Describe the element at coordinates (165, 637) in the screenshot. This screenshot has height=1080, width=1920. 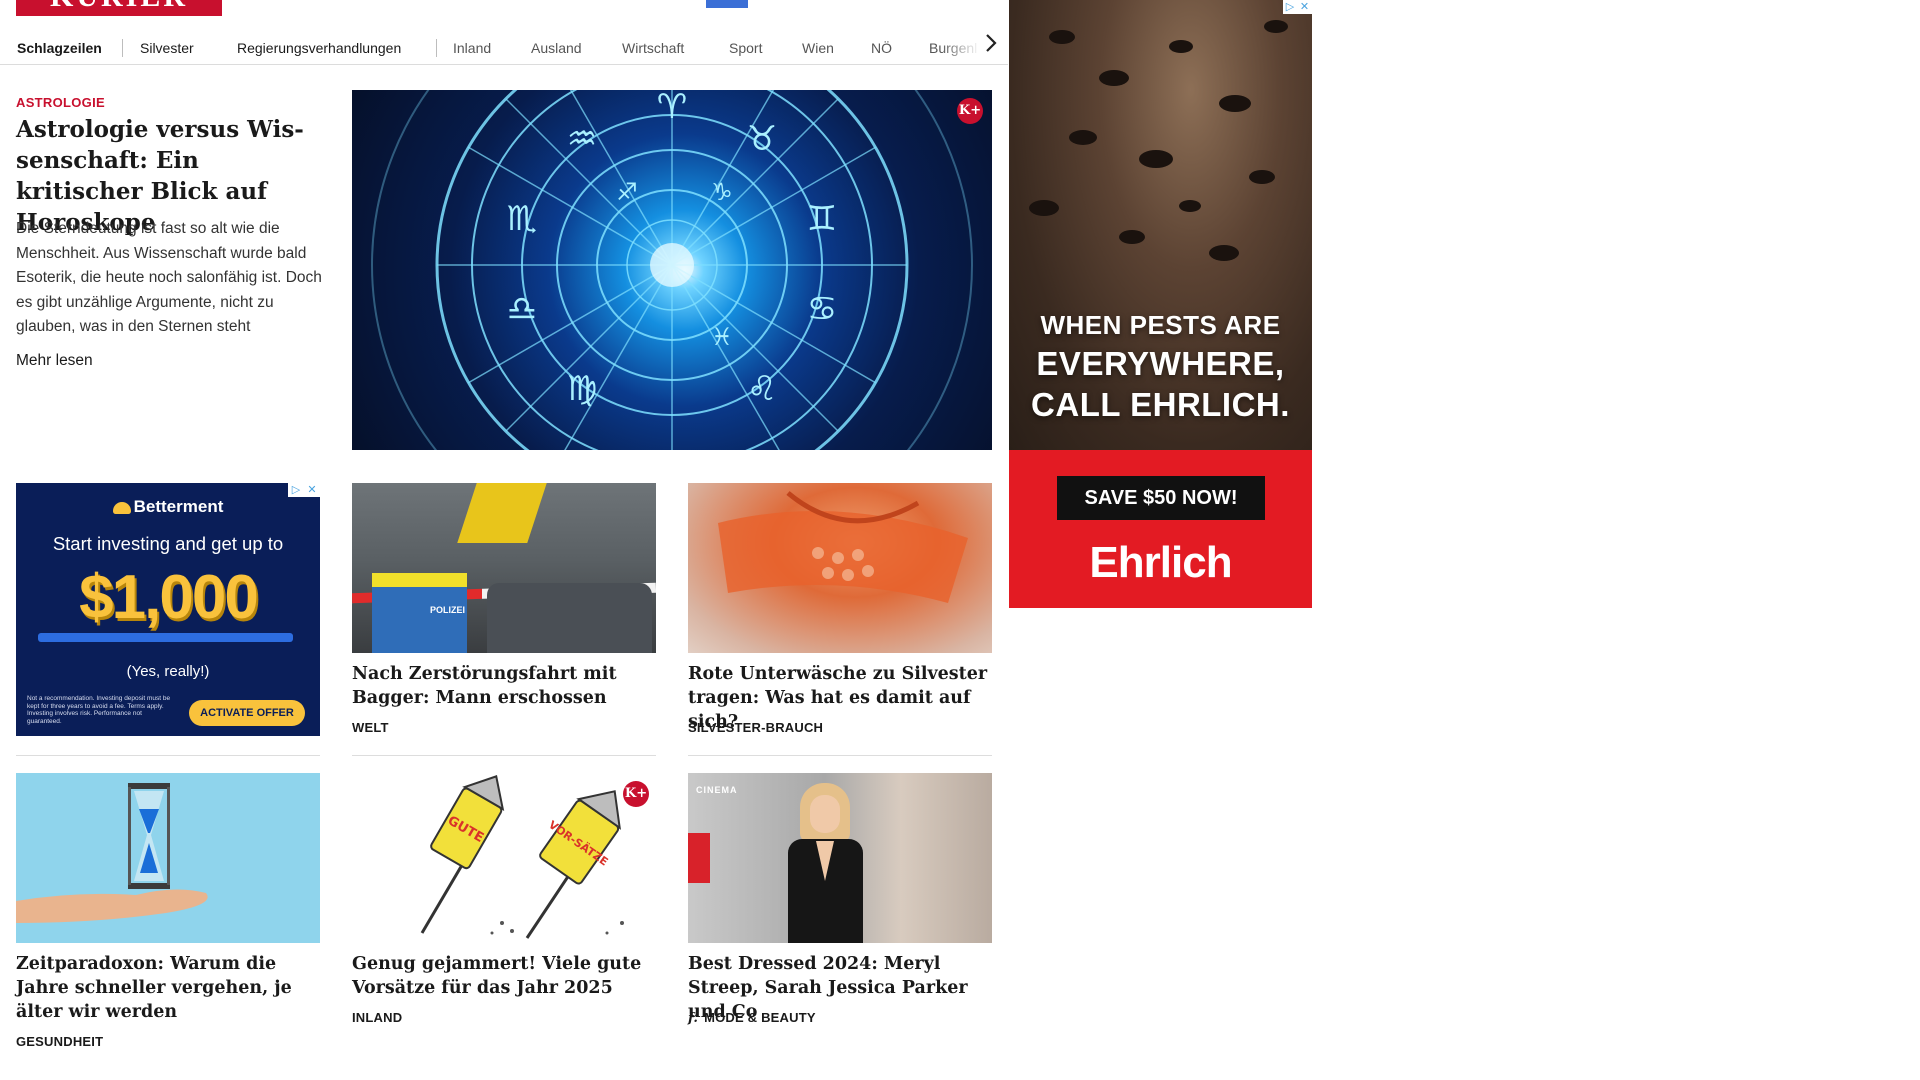
I see `betterment-platform-bar` at that location.